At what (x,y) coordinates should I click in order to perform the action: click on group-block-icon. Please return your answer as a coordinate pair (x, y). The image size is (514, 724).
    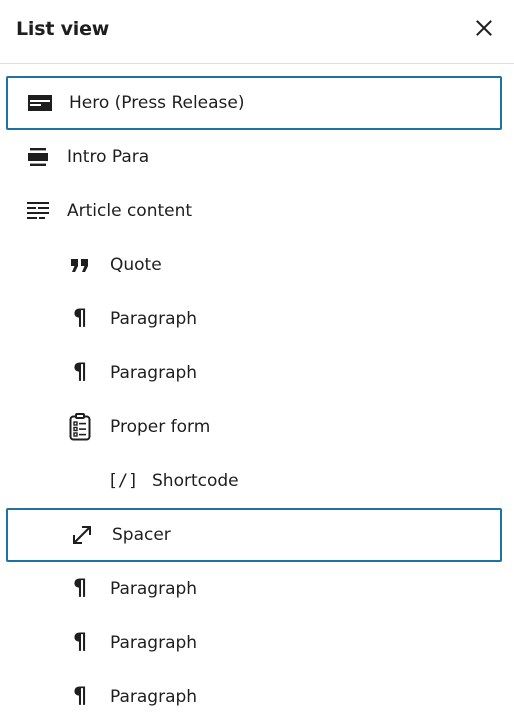
    Looking at the image, I should click on (38, 157).